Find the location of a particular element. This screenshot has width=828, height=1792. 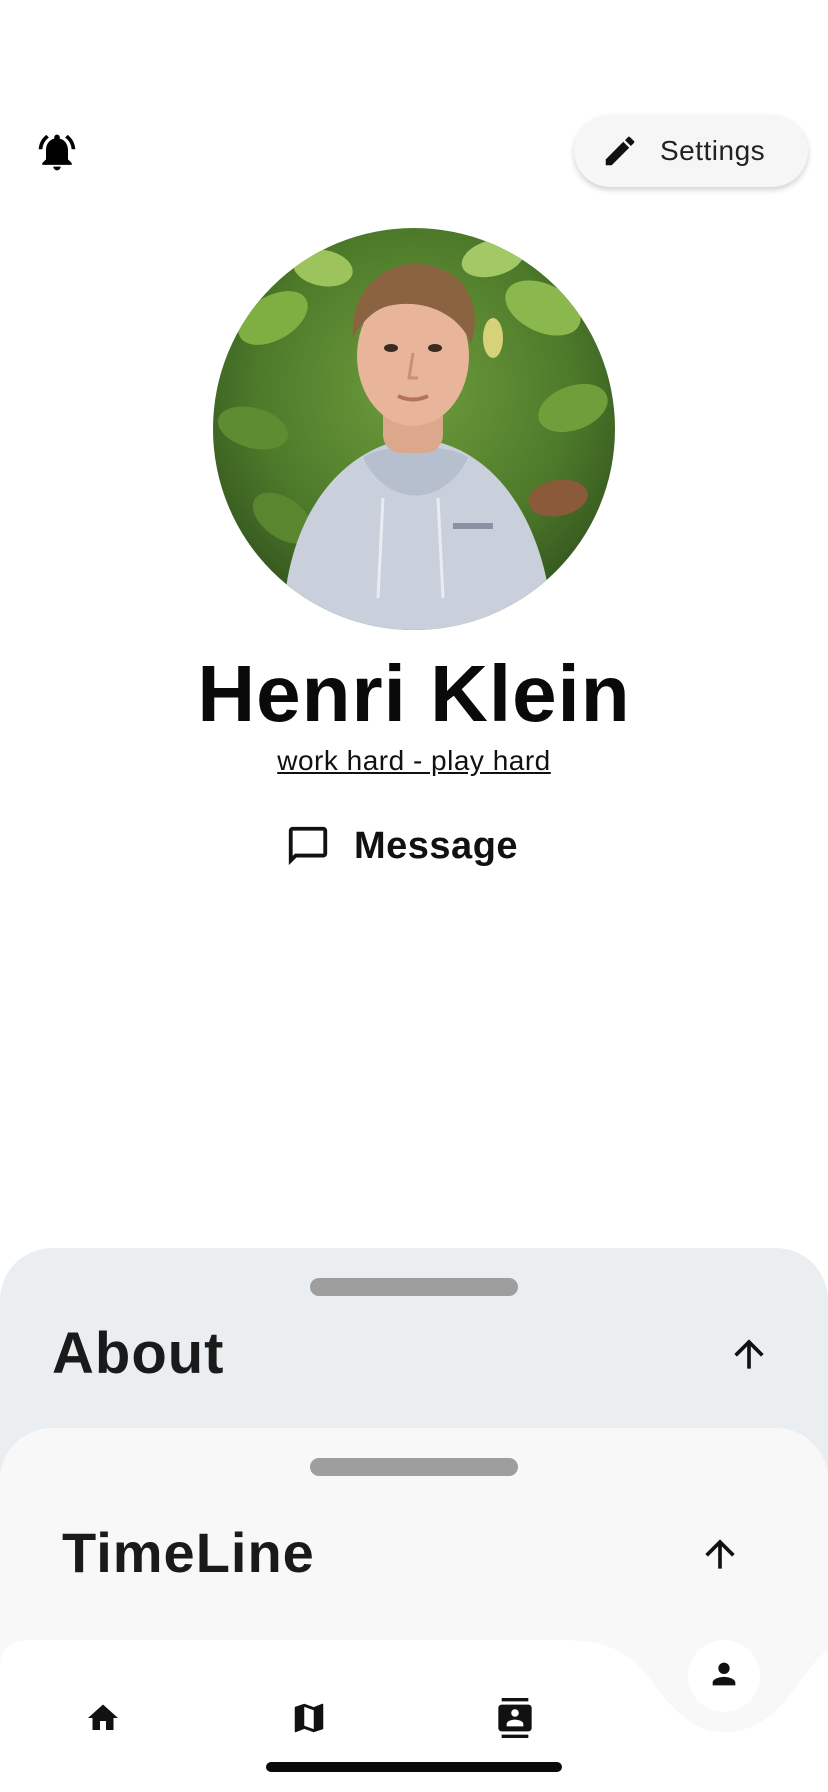

notifications-bell-icon is located at coordinates (57, 152).